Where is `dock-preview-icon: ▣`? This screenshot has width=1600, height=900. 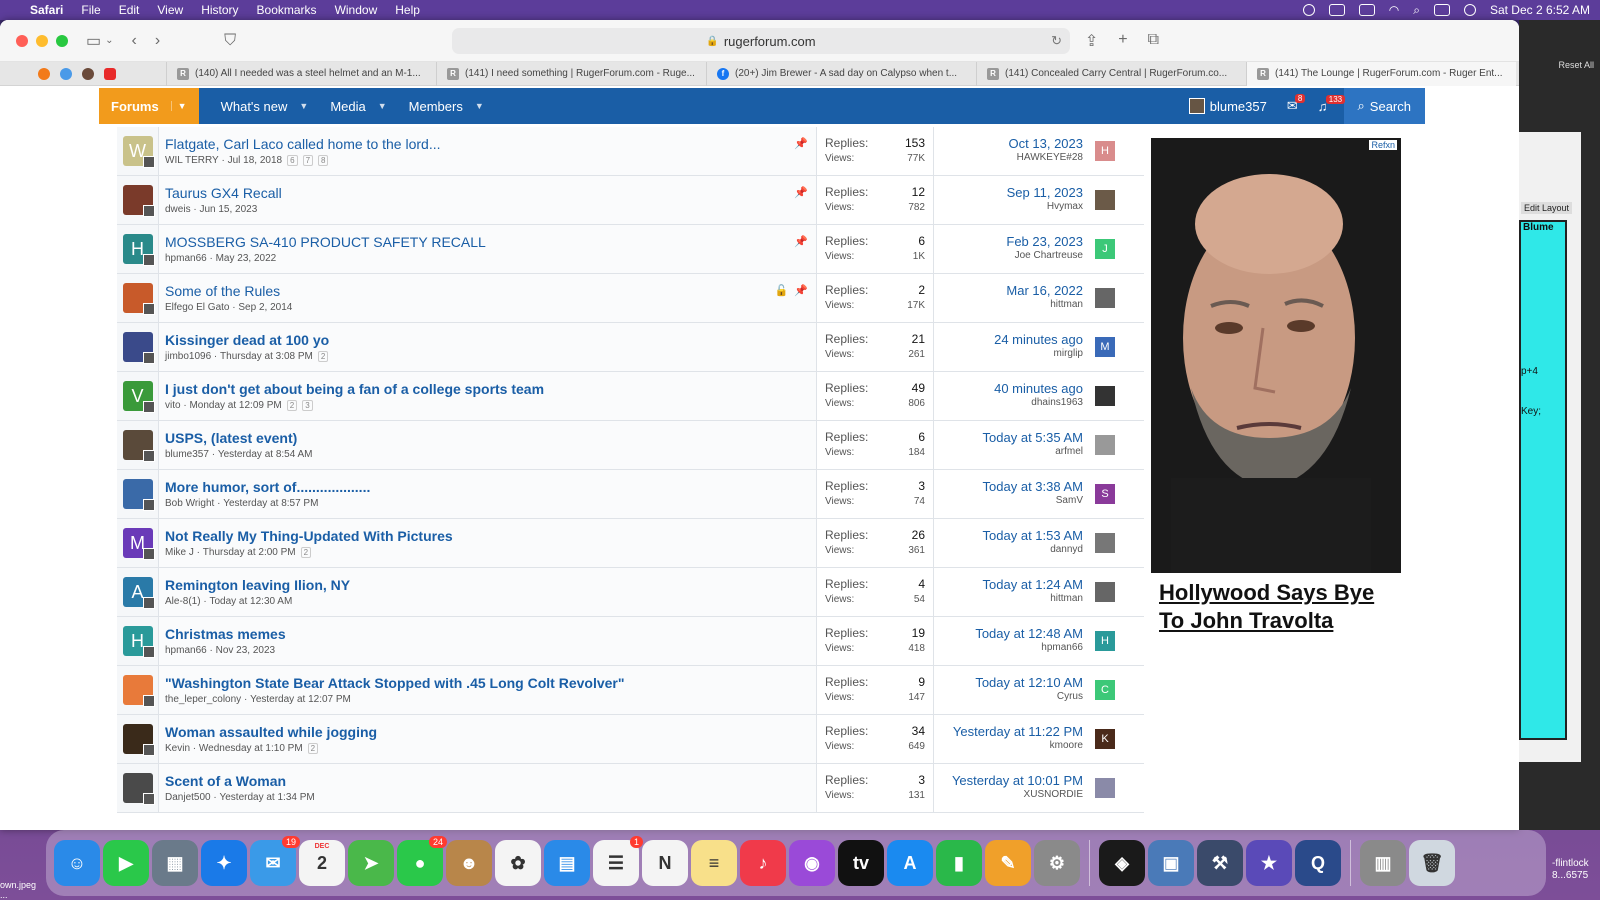
dock-preview-icon: ▣ is located at coordinates (1171, 863).